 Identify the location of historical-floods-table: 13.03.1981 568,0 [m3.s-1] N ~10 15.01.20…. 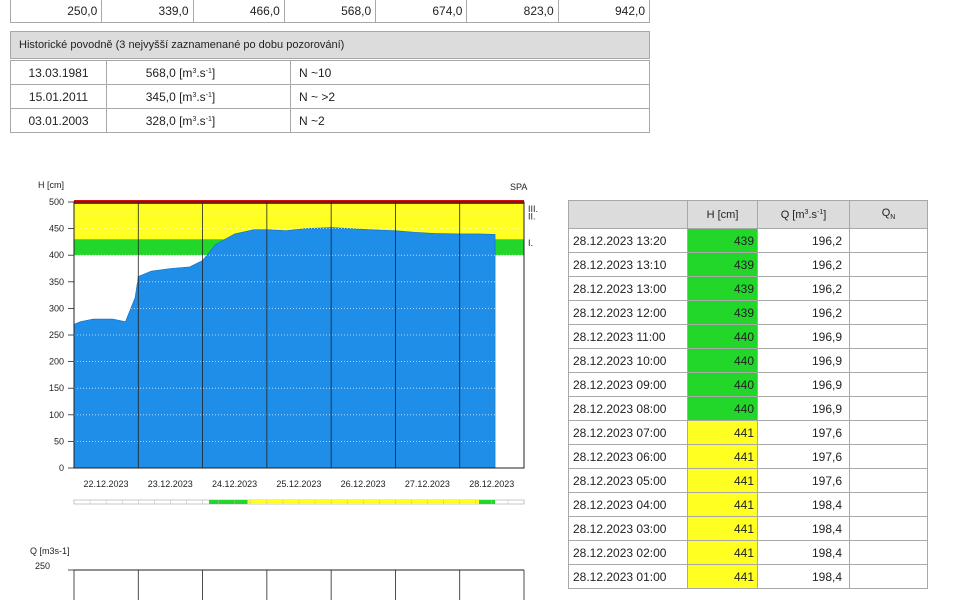
(330, 96).